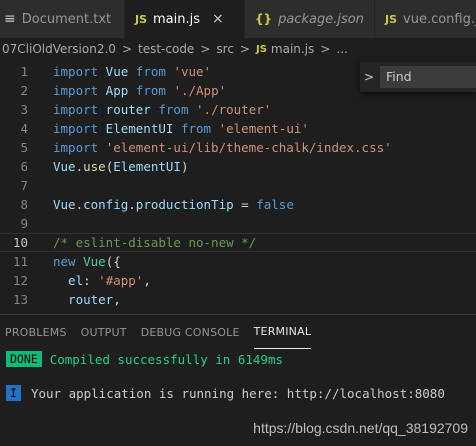 This screenshot has height=446, width=476. I want to click on terminal-line: DONE Compiled successfully in 6149ms, so click(144, 359).